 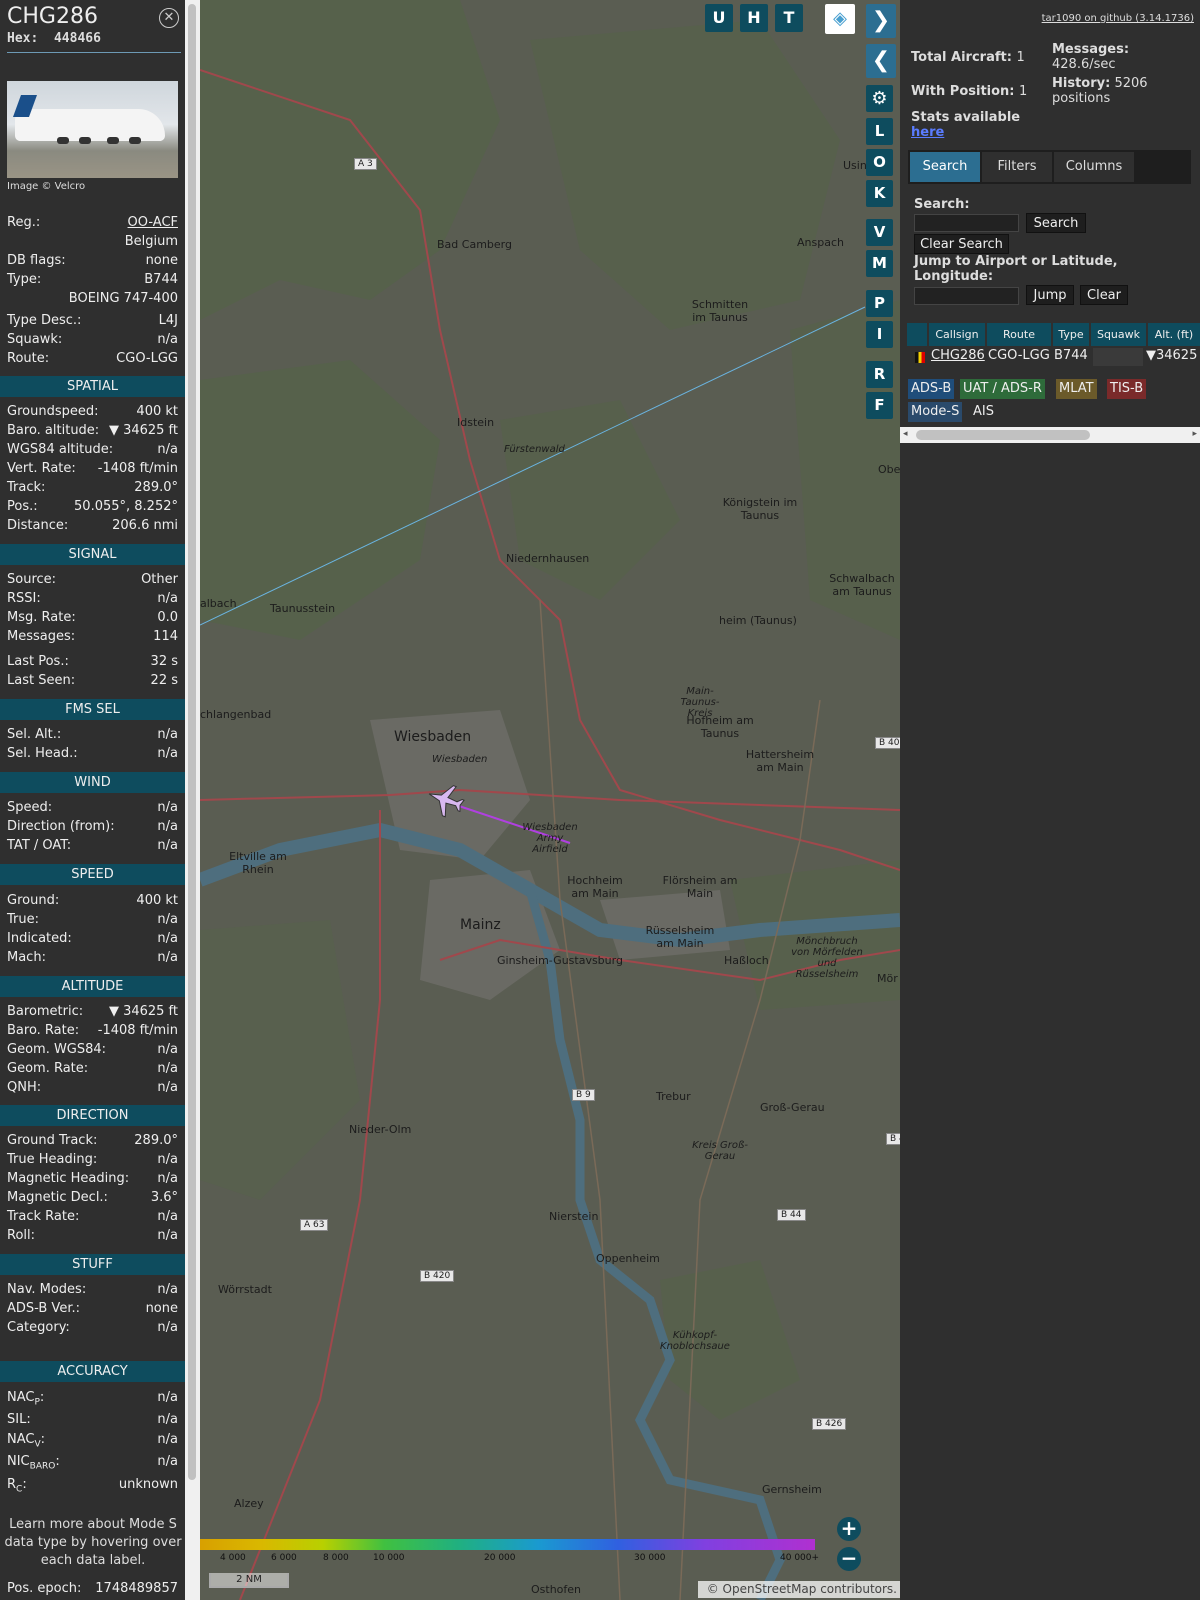 What do you see at coordinates (983, 412) in the screenshot?
I see `legend-ais: AIS` at bounding box center [983, 412].